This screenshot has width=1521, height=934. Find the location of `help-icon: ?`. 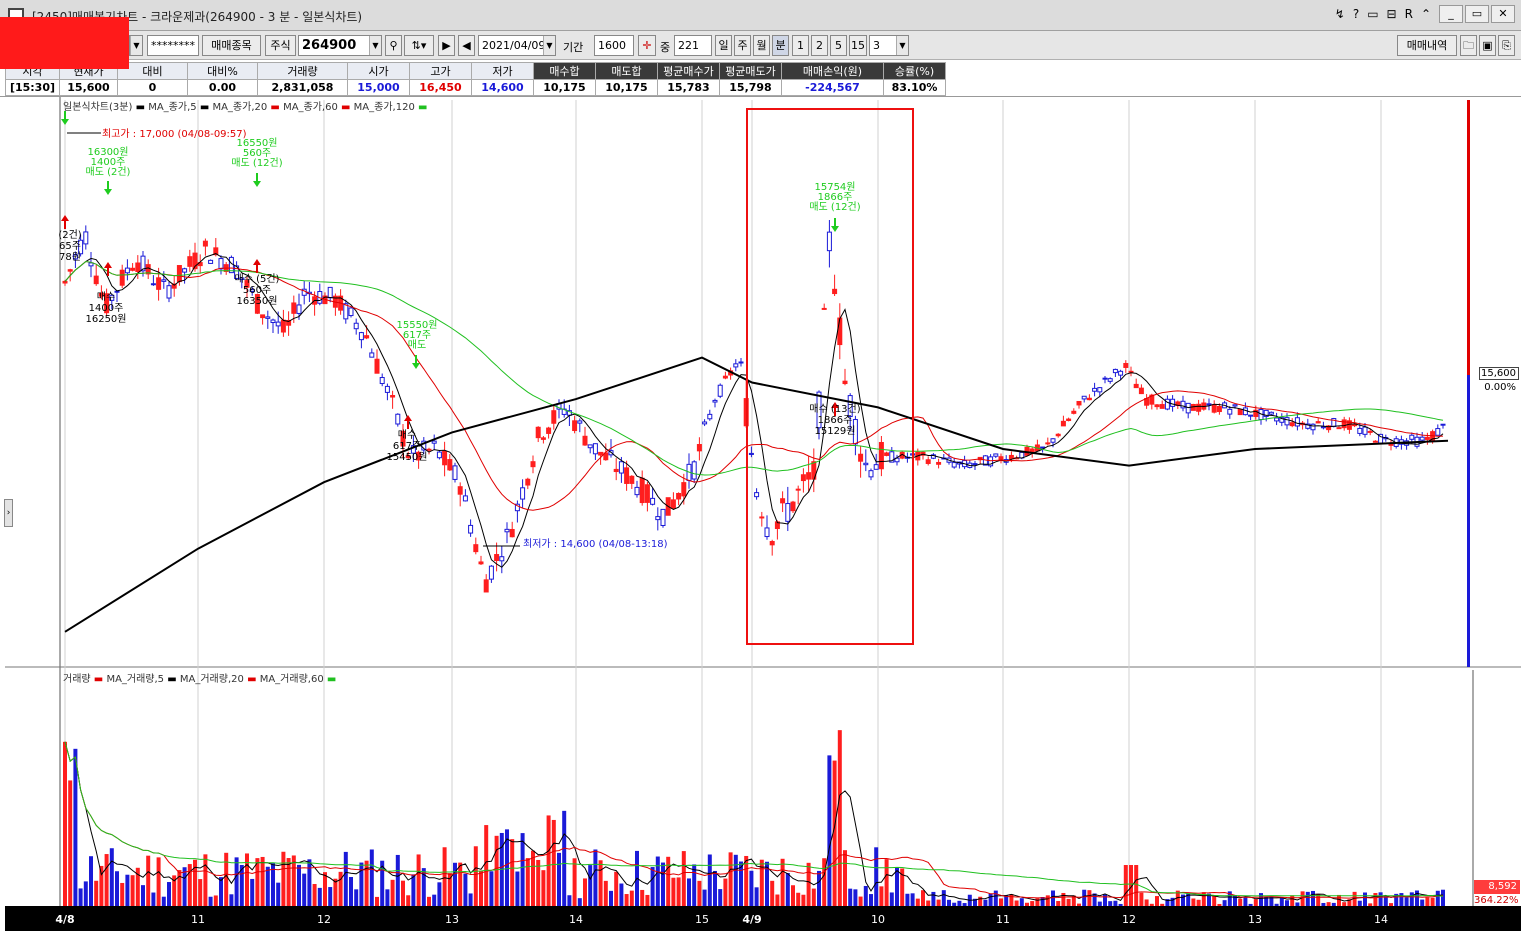

help-icon: ? is located at coordinates (1356, 14).